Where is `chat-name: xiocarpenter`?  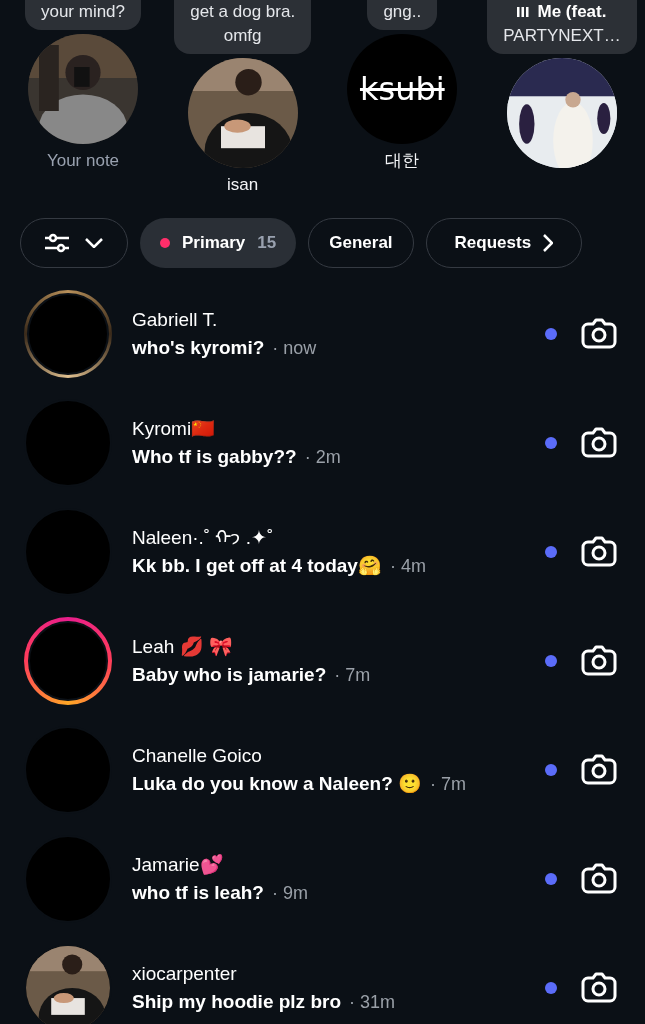 chat-name: xiocarpenter is located at coordinates (185, 974).